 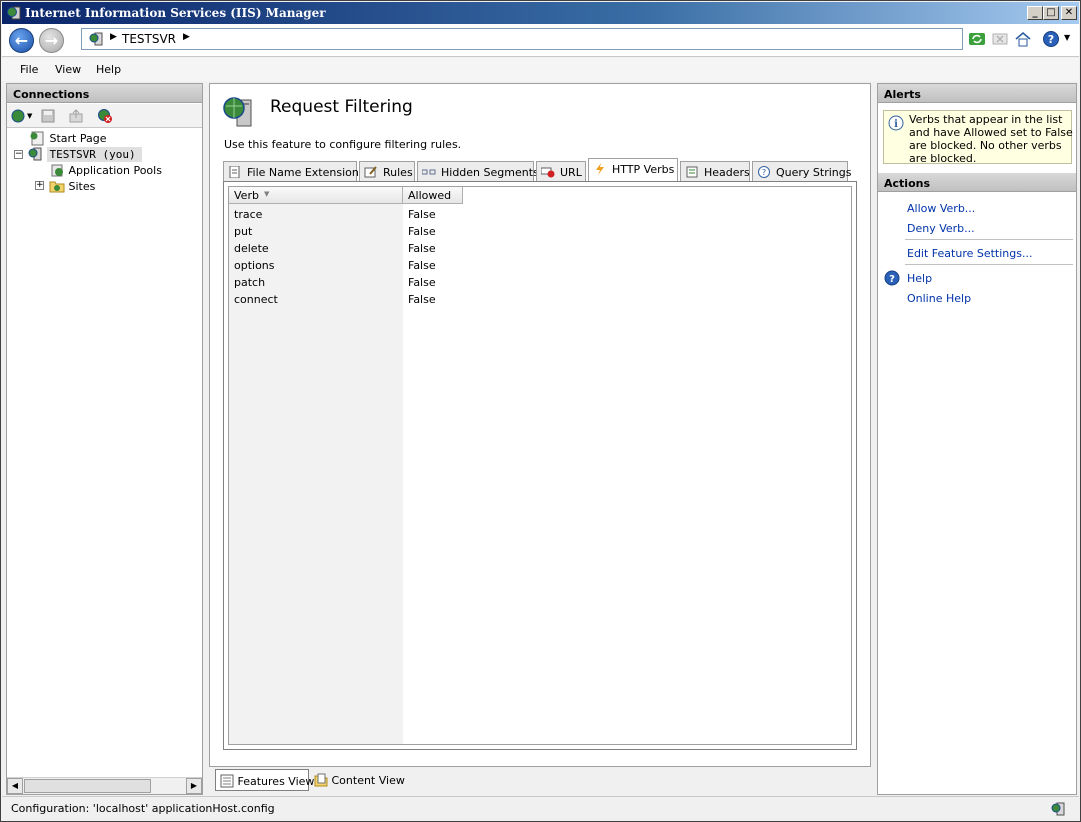 I want to click on tree-label: Start Page, so click(x=78, y=138).